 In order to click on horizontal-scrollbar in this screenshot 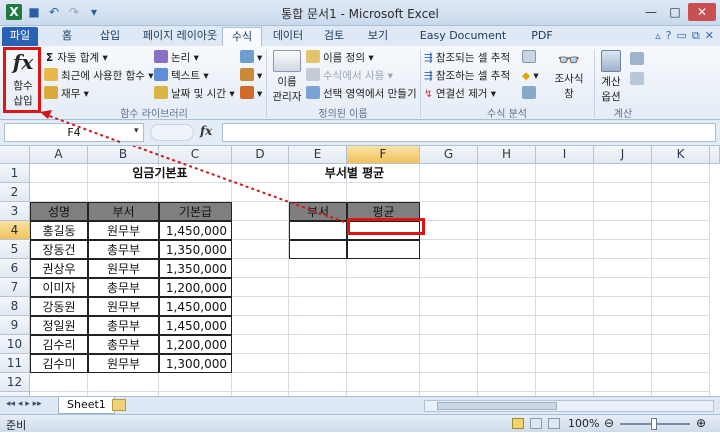, I will do `click(569, 406)`.